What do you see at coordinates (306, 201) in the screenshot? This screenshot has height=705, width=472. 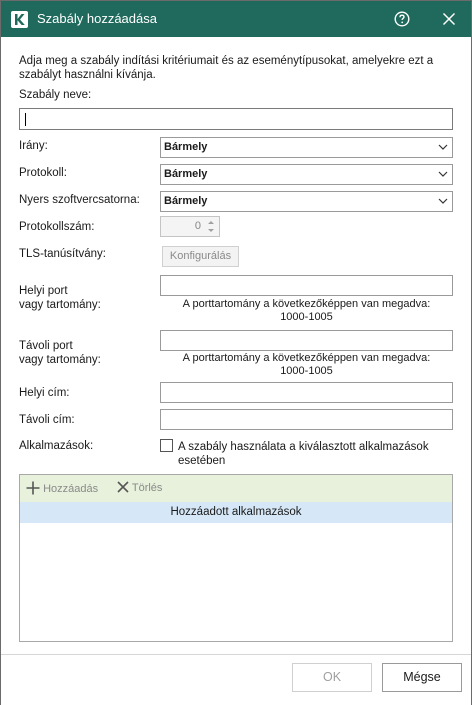 I see `raw-socket-select: Bármely` at bounding box center [306, 201].